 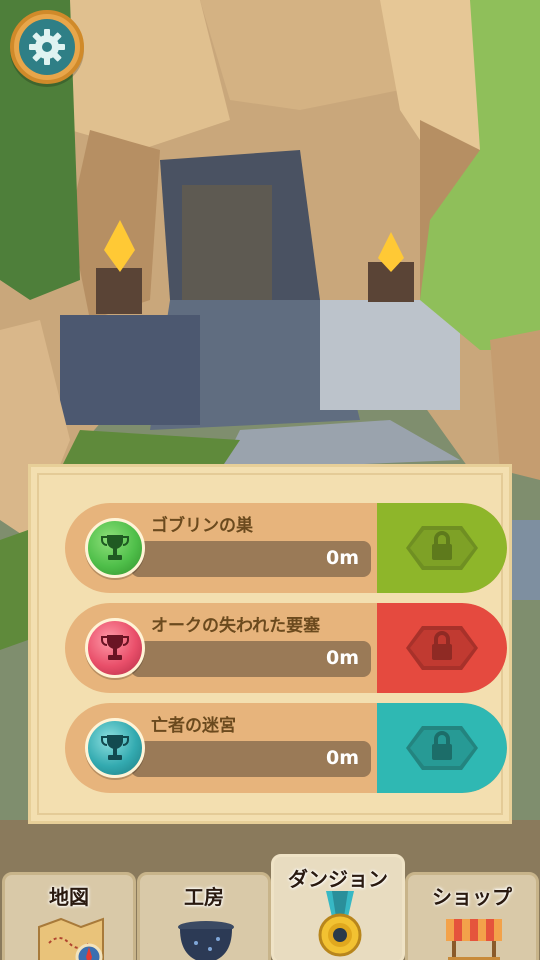 What do you see at coordinates (204, 897) in the screenshot?
I see `tab-label: 工房` at bounding box center [204, 897].